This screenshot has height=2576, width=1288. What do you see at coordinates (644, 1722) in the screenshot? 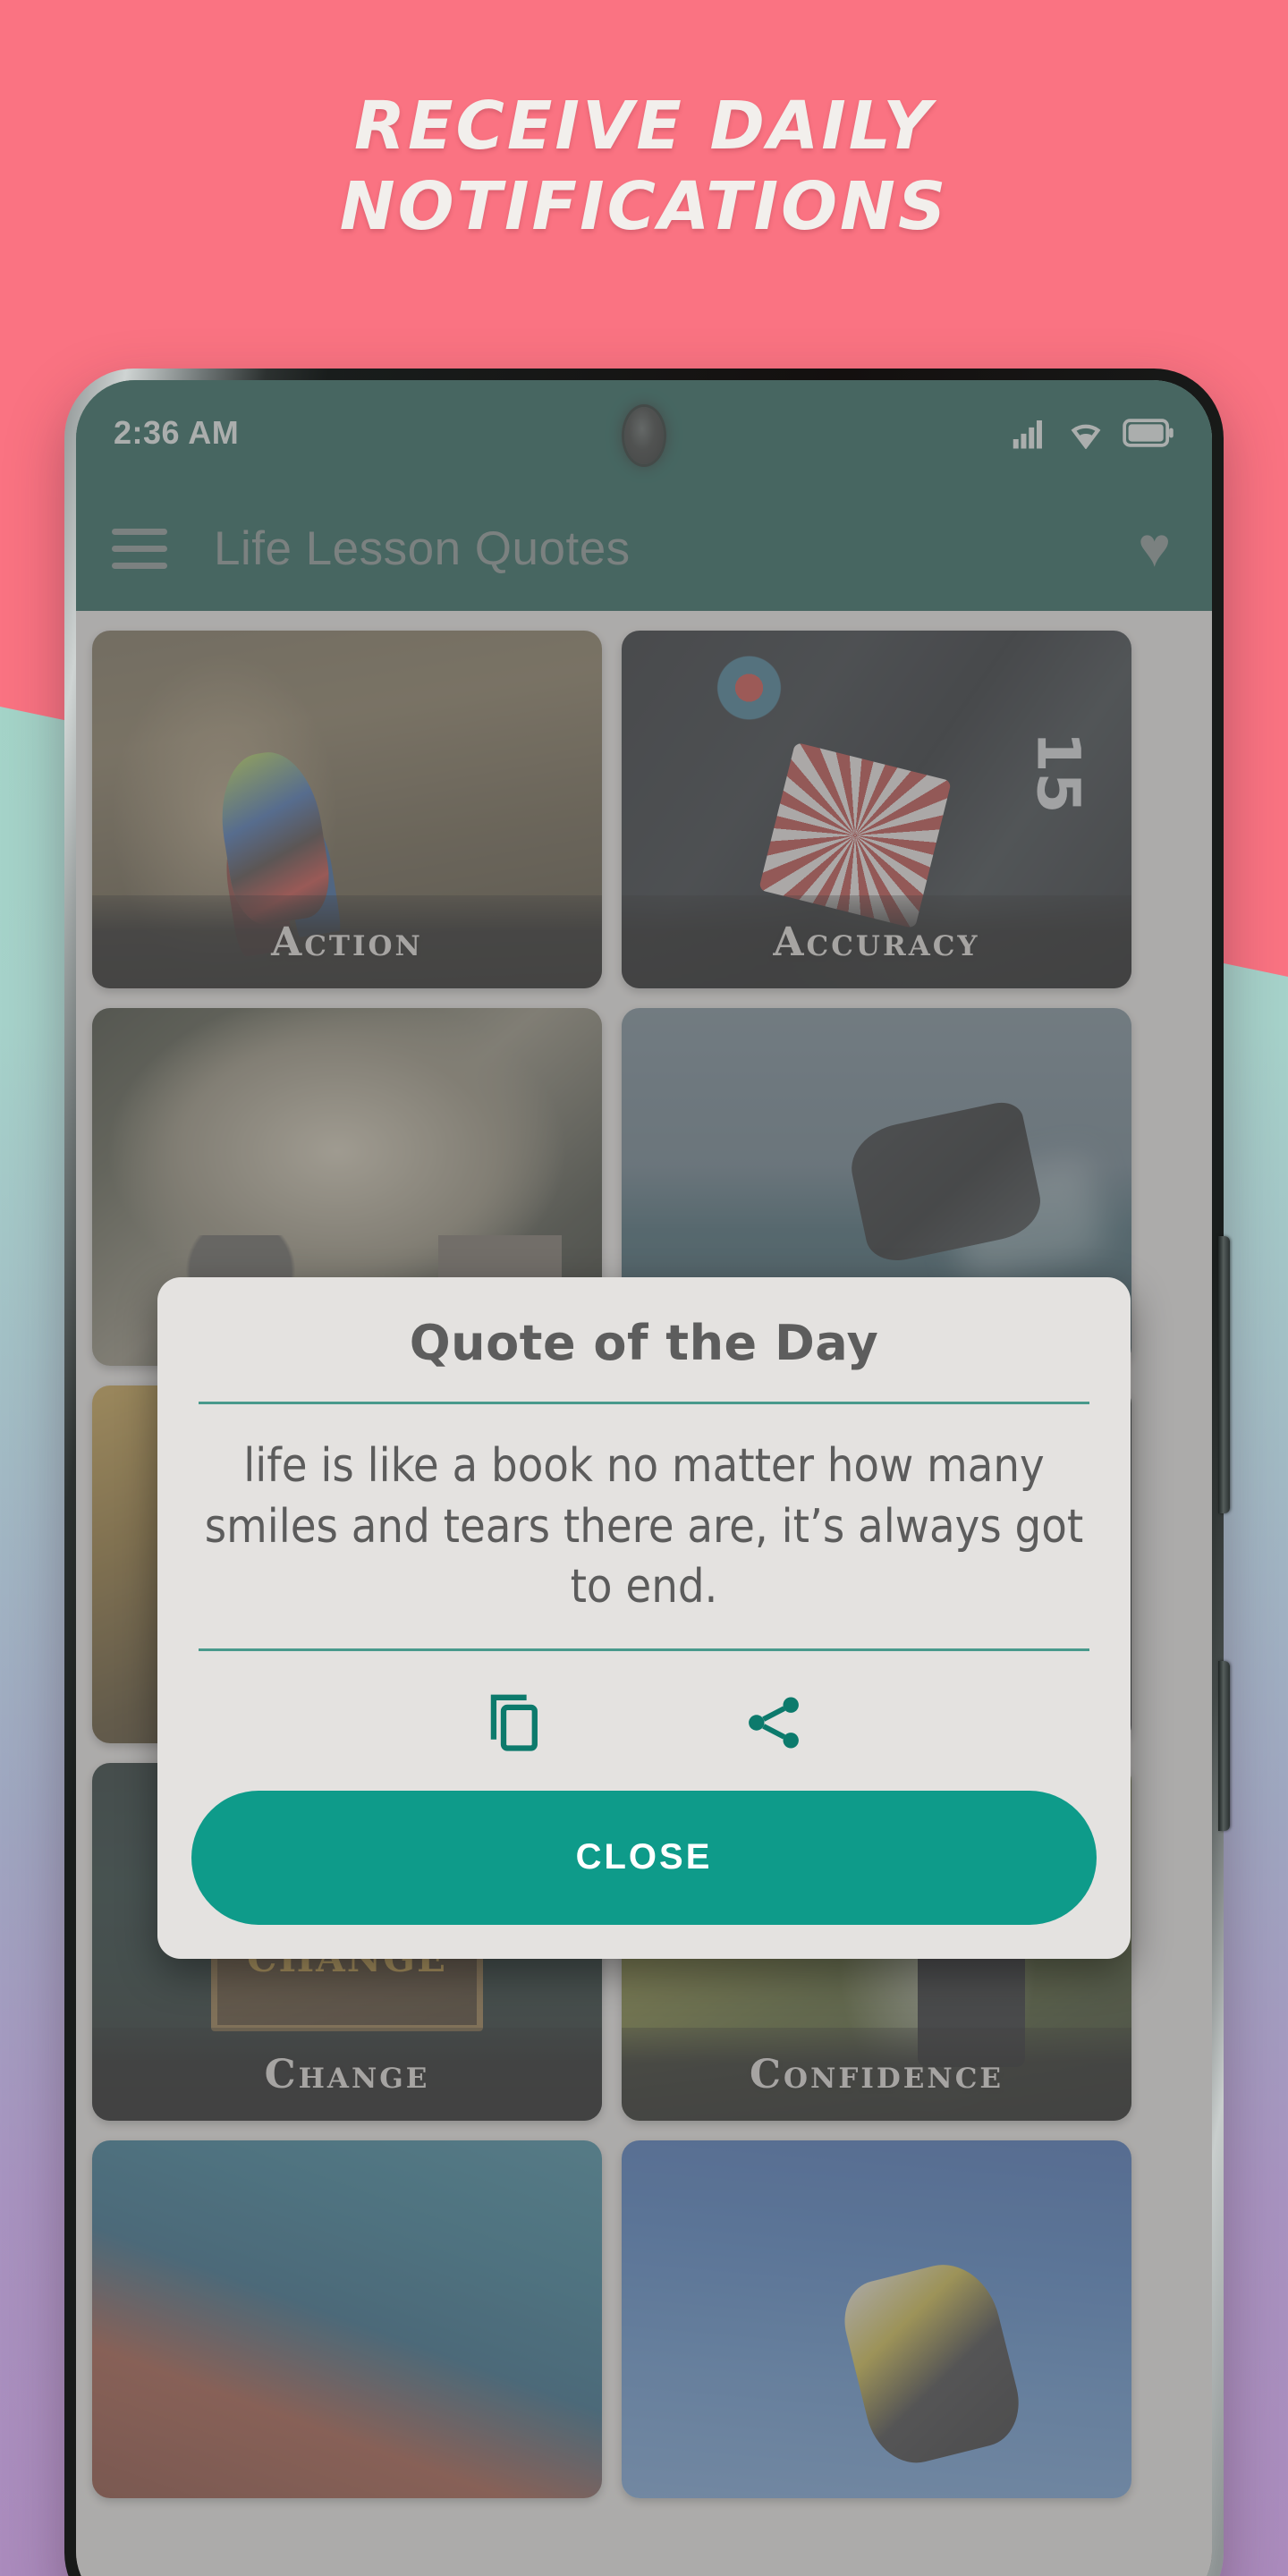
I see `dialog-action-icons` at bounding box center [644, 1722].